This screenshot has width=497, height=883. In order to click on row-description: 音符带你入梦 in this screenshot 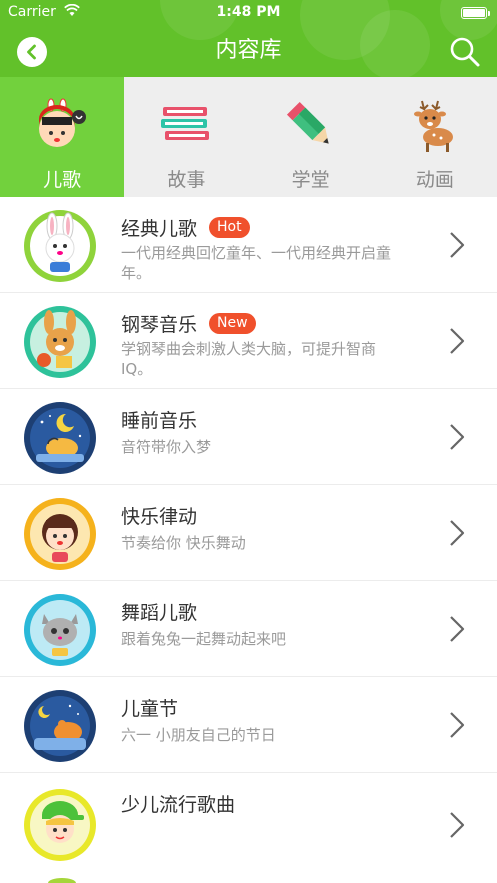, I will do `click(166, 447)`.